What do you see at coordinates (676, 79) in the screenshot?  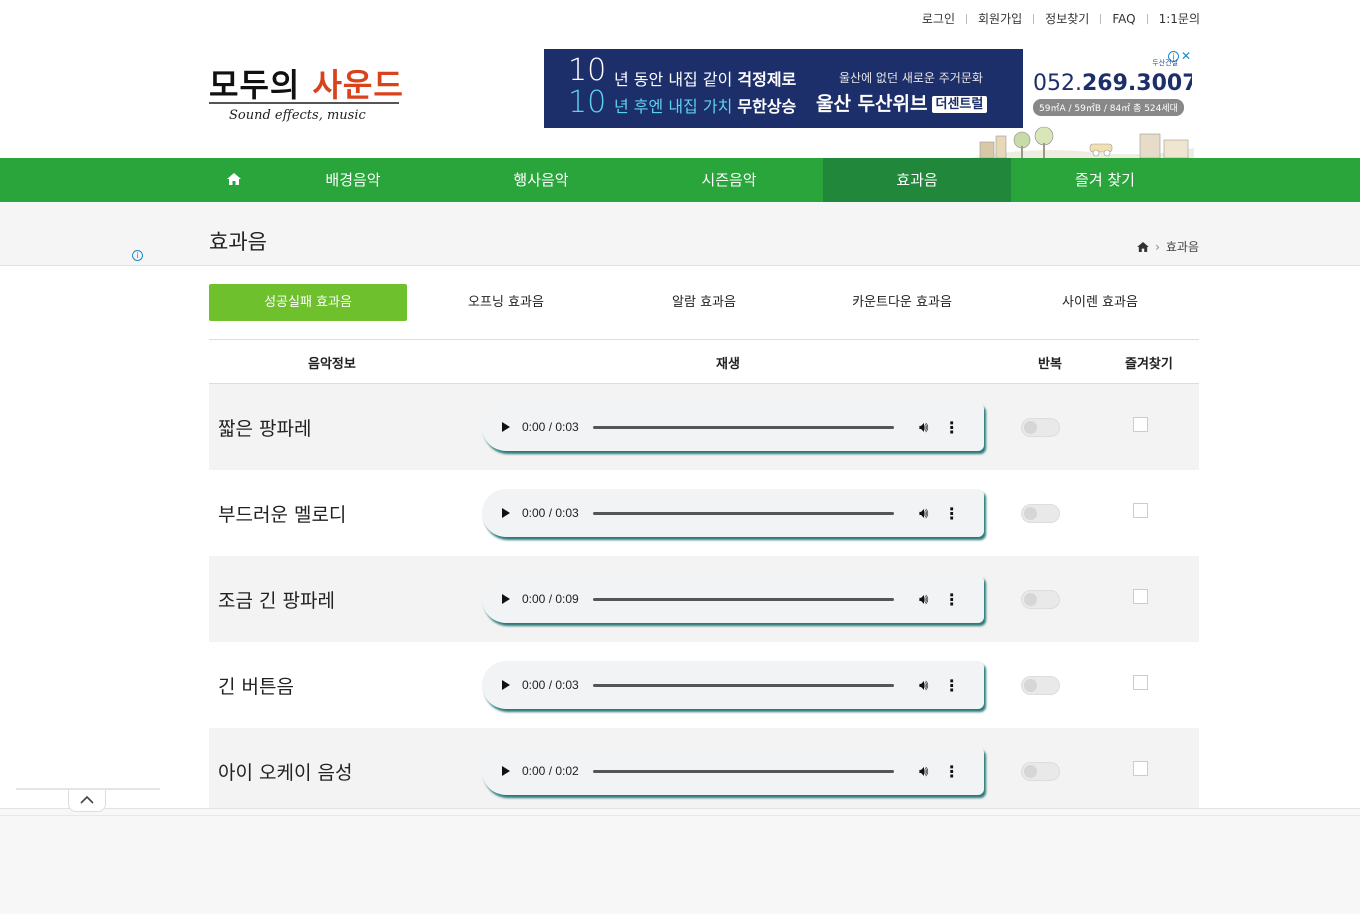 I see `ad-line1-a: 년 동안 내집 같이` at bounding box center [676, 79].